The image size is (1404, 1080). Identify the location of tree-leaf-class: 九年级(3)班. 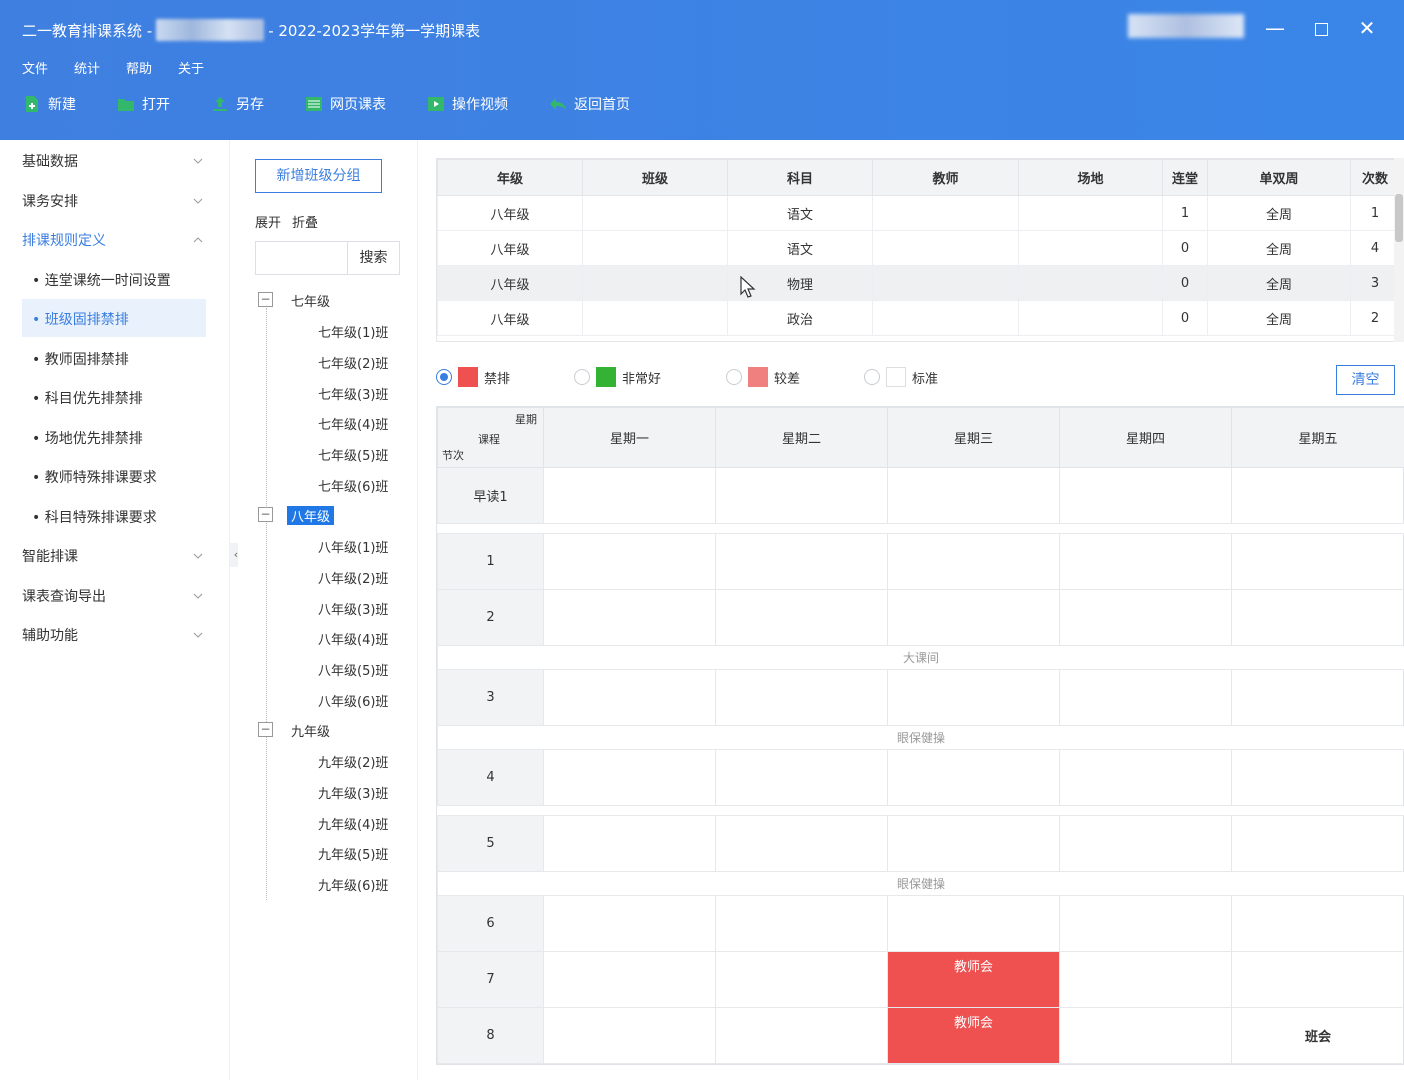
(353, 792).